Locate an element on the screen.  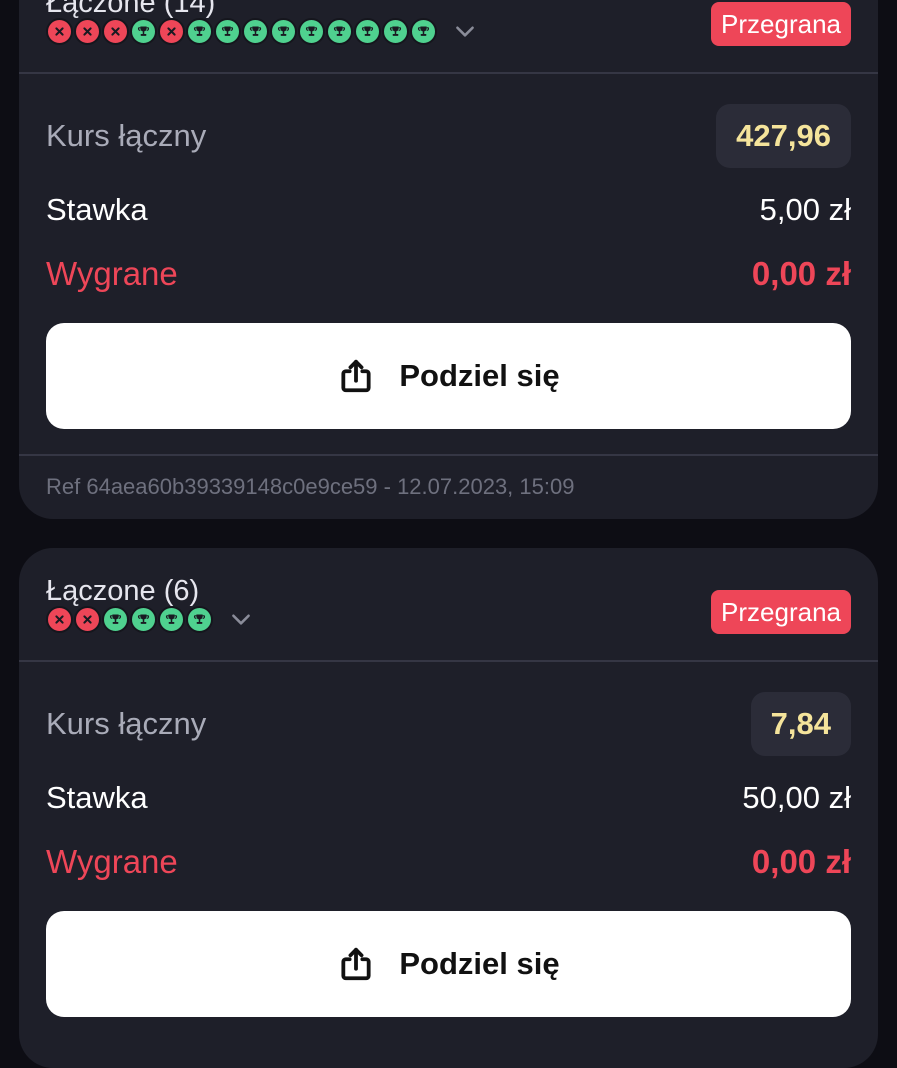
stake-row: Stawka 5,00 zł is located at coordinates (448, 210).